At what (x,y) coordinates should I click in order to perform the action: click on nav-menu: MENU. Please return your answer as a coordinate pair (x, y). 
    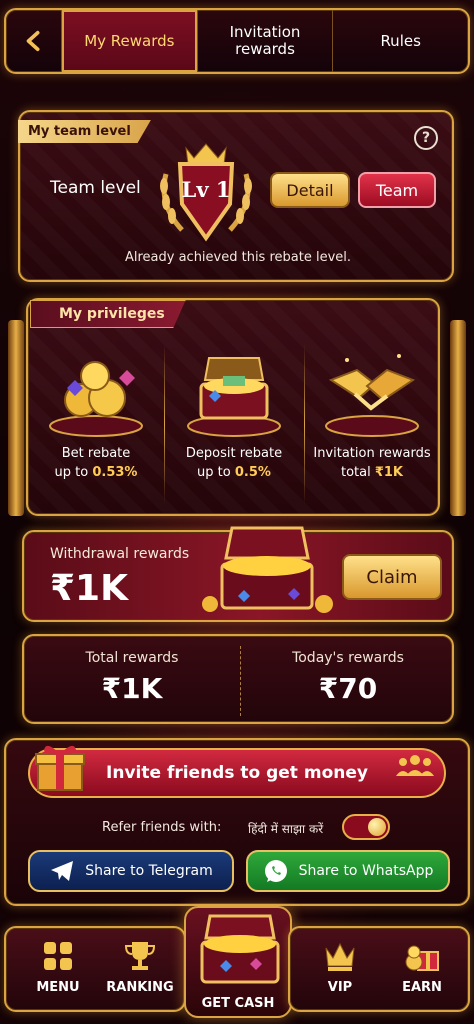
    Looking at the image, I should click on (58, 966).